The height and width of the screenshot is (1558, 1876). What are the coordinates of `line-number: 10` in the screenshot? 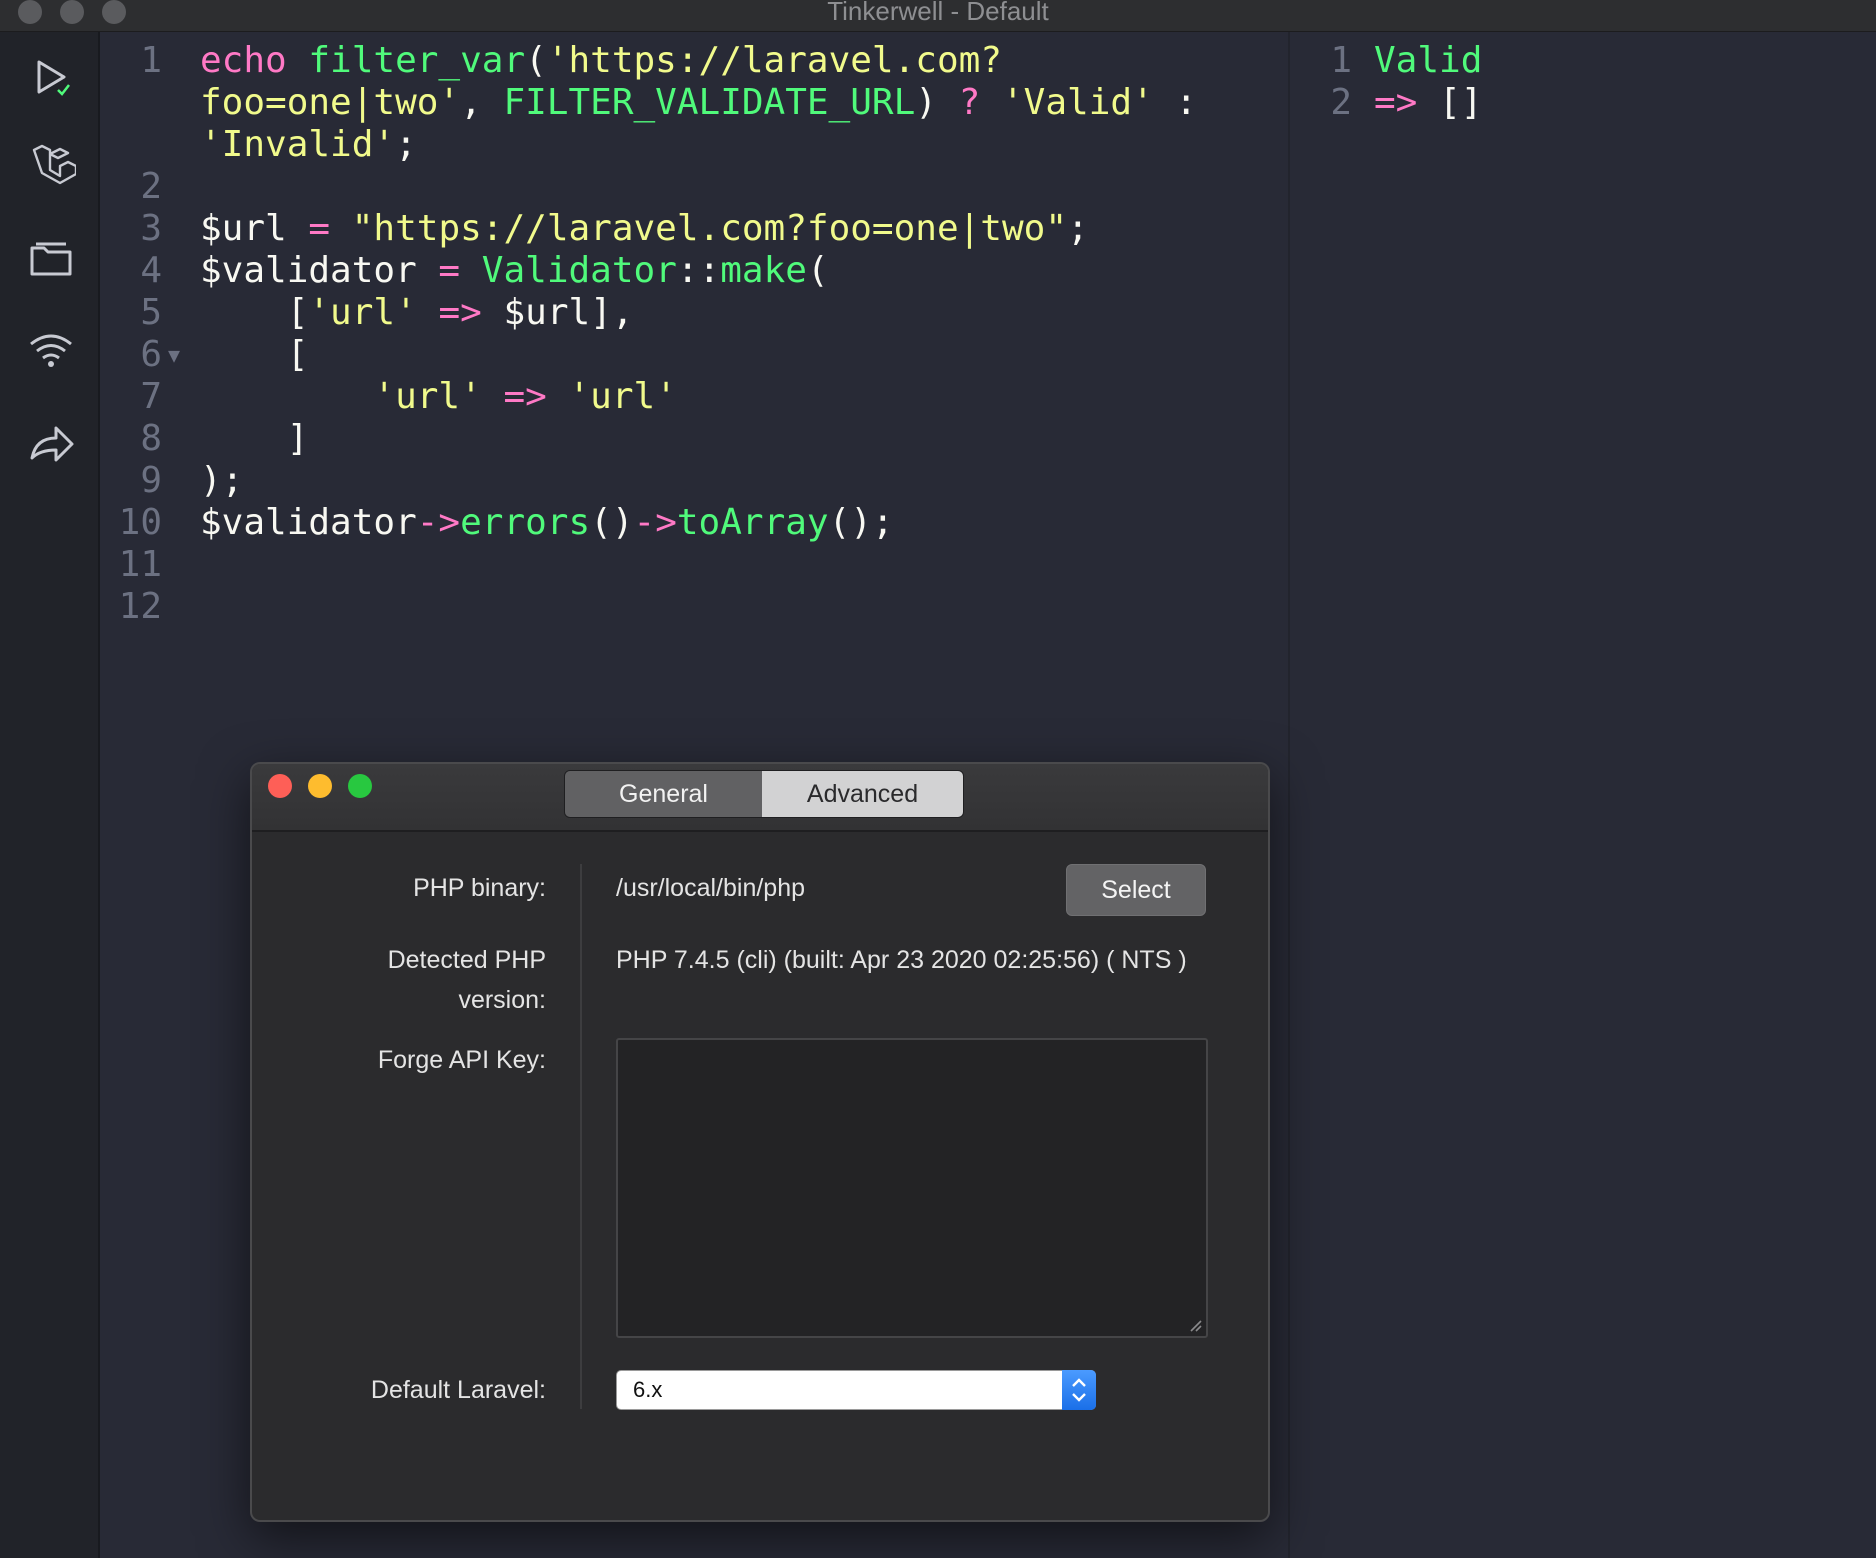 It's located at (140, 522).